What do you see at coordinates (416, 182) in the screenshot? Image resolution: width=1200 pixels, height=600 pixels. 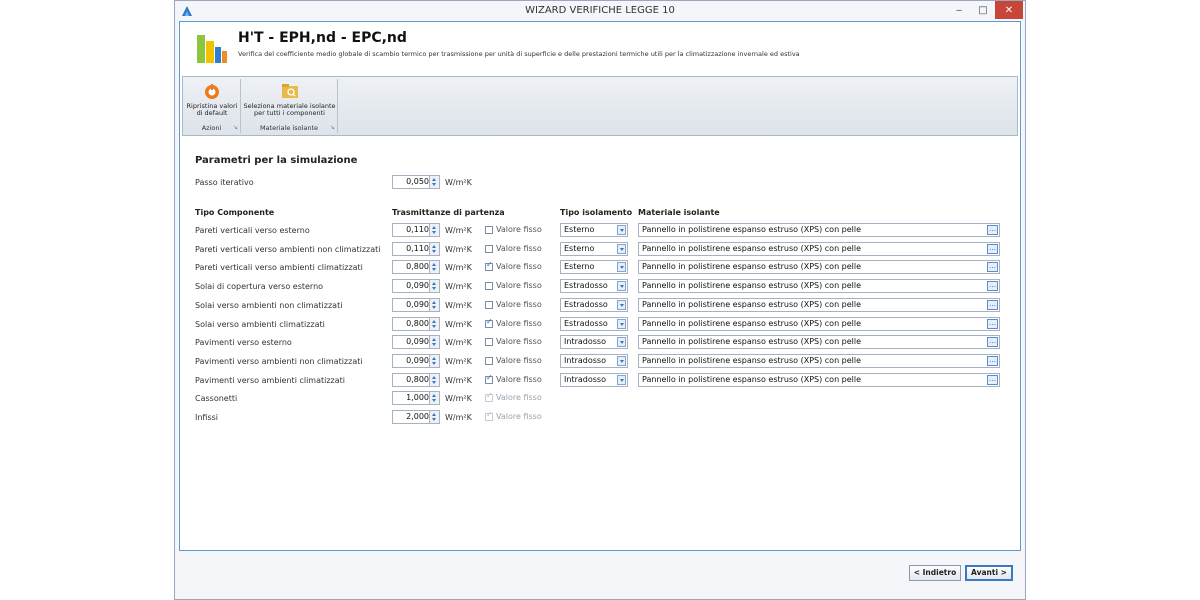 I see `step-stepper: 0,050` at bounding box center [416, 182].